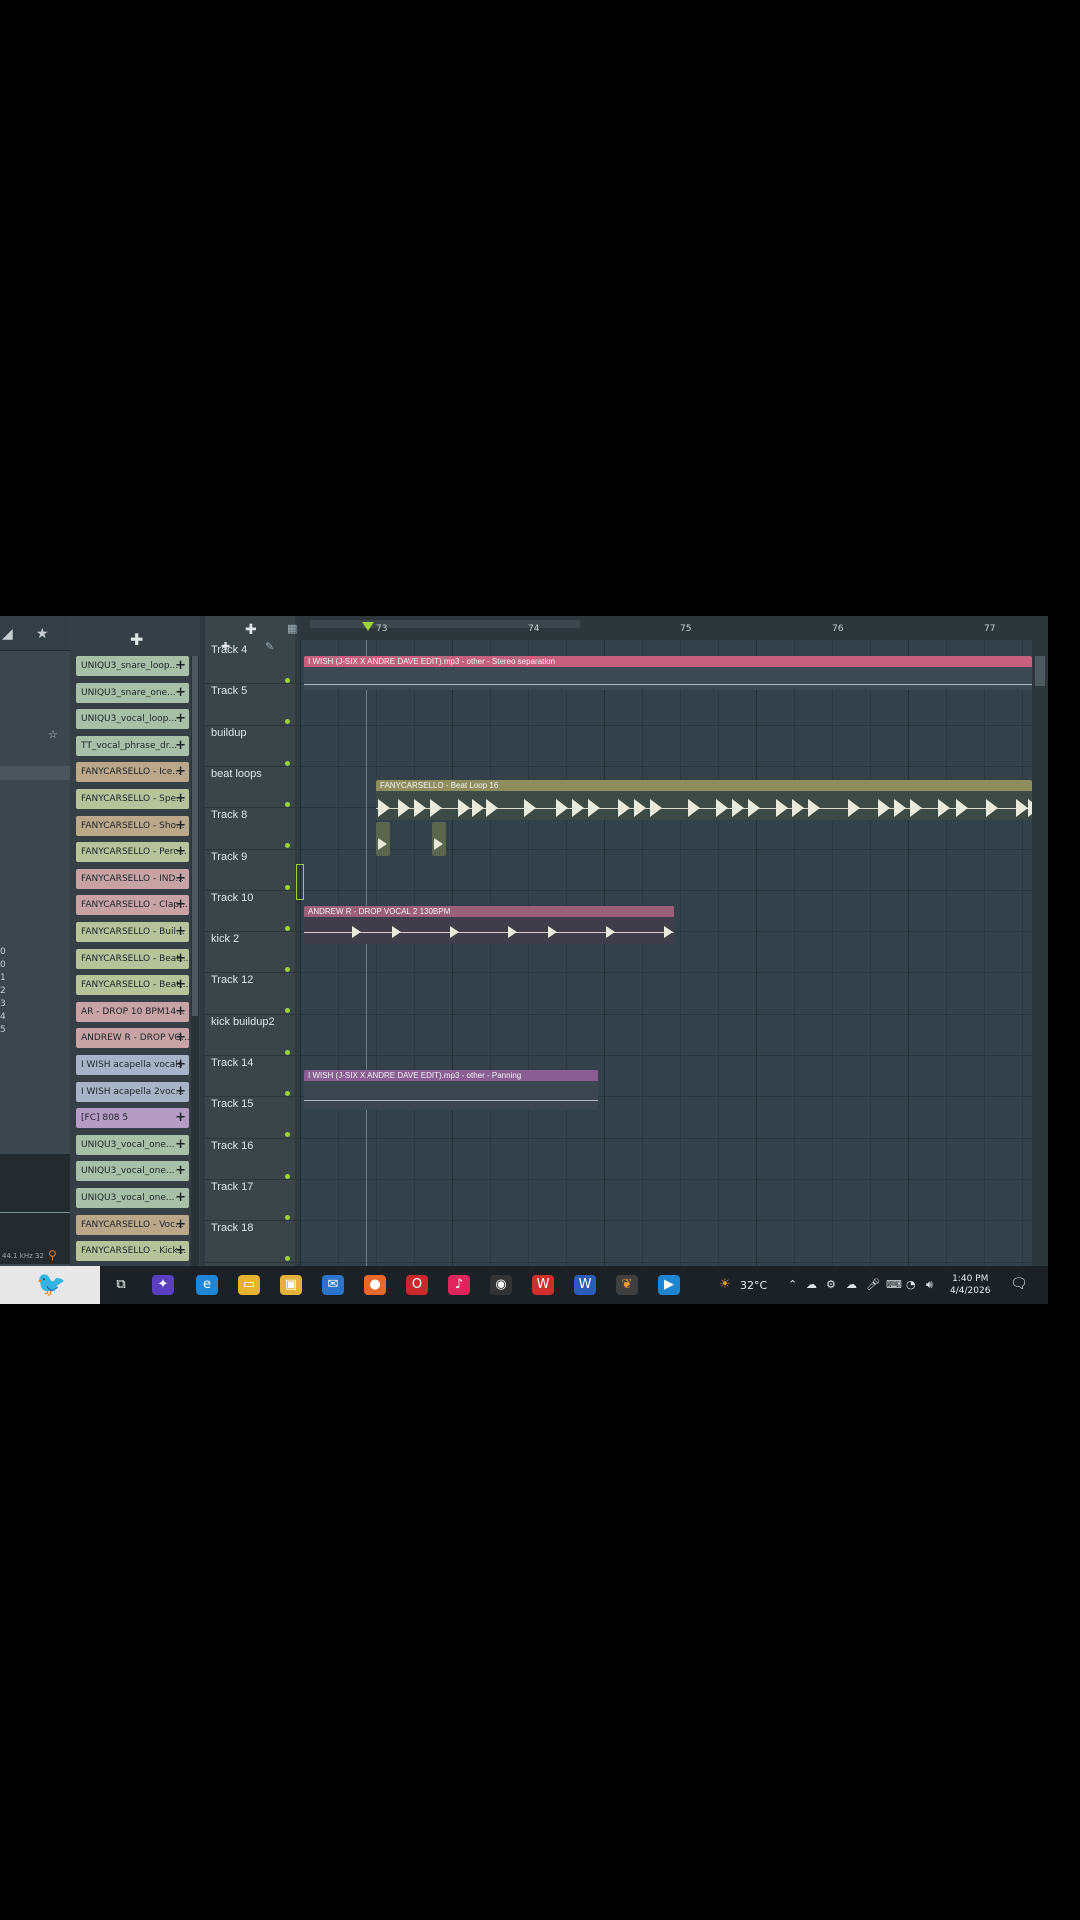  Describe the element at coordinates (132, 745) in the screenshot. I see `channel-button: TT_vocal_phrase_dr... +` at that location.